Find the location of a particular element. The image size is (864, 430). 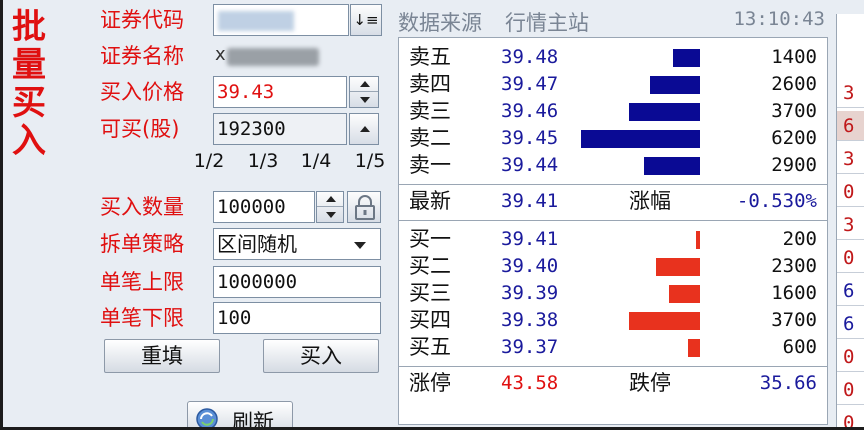

arrow-up-icon is located at coordinates (331, 199).